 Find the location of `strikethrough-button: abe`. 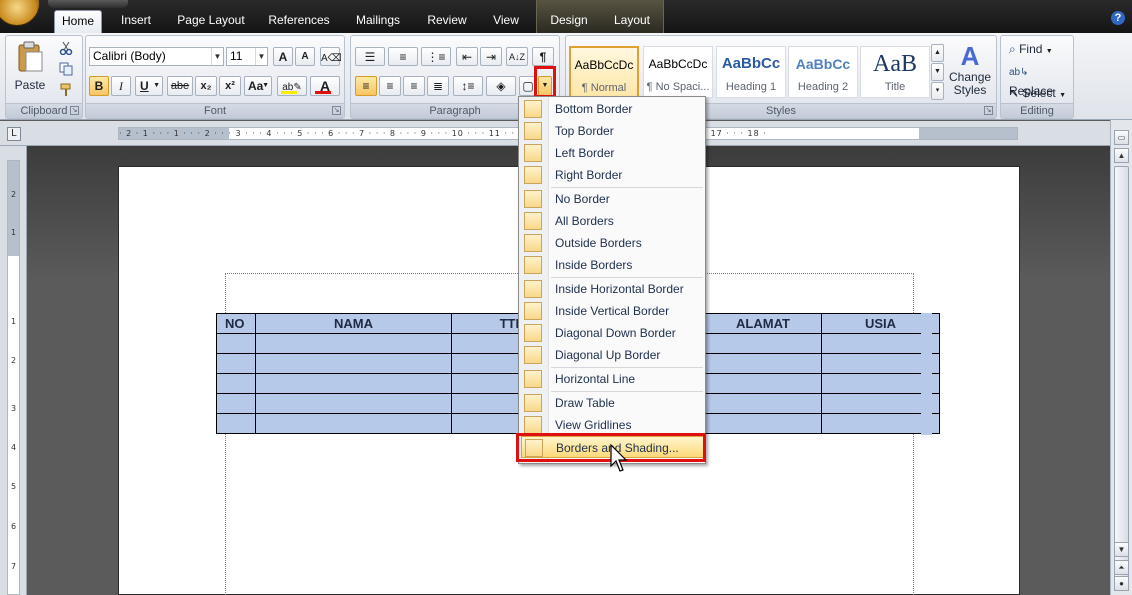

strikethrough-button: abe is located at coordinates (180, 86).